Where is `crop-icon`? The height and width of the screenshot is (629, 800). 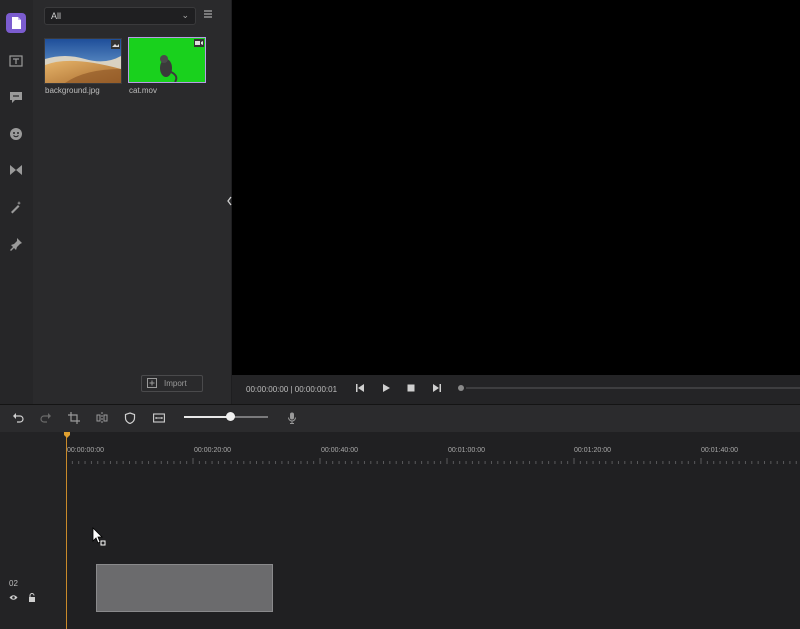
crop-icon is located at coordinates (74, 418).